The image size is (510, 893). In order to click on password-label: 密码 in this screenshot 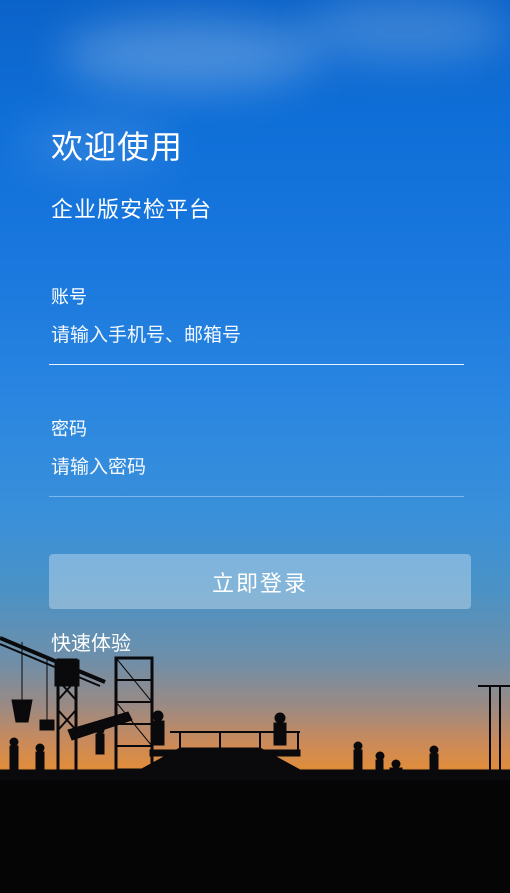, I will do `click(69, 429)`.